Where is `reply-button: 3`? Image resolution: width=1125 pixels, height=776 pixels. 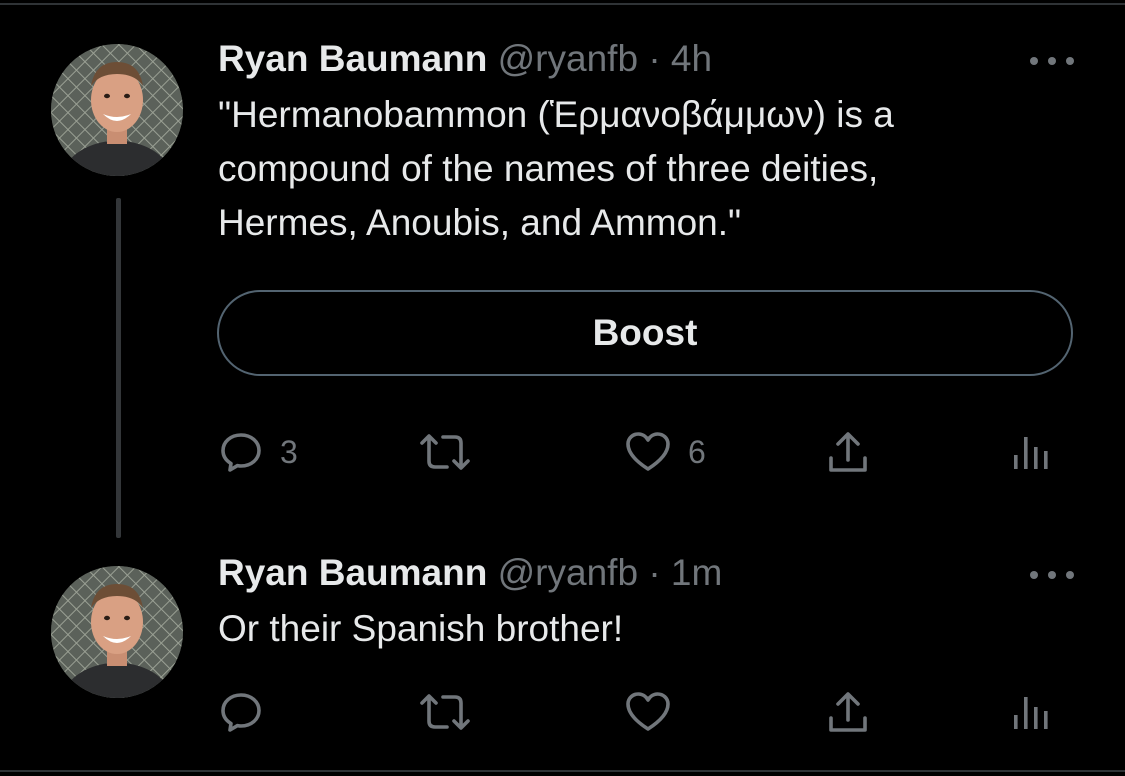 reply-button: 3 is located at coordinates (258, 452).